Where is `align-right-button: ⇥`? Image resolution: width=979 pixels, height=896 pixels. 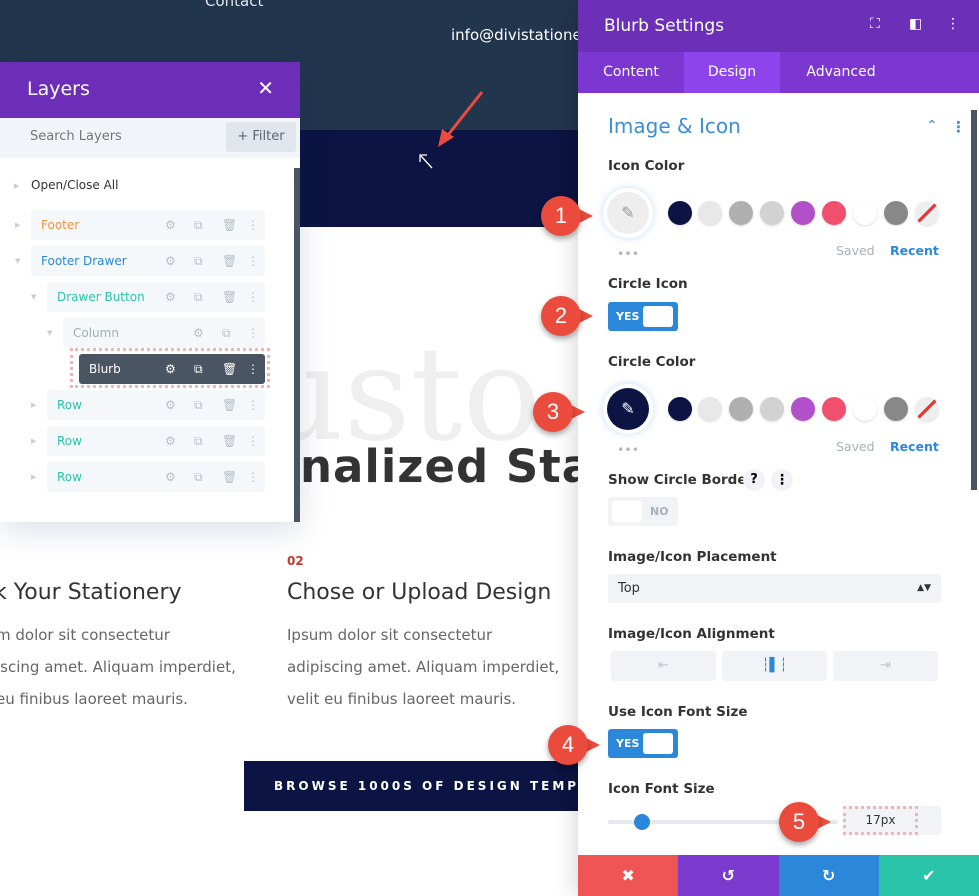 align-right-button: ⇥ is located at coordinates (885, 666).